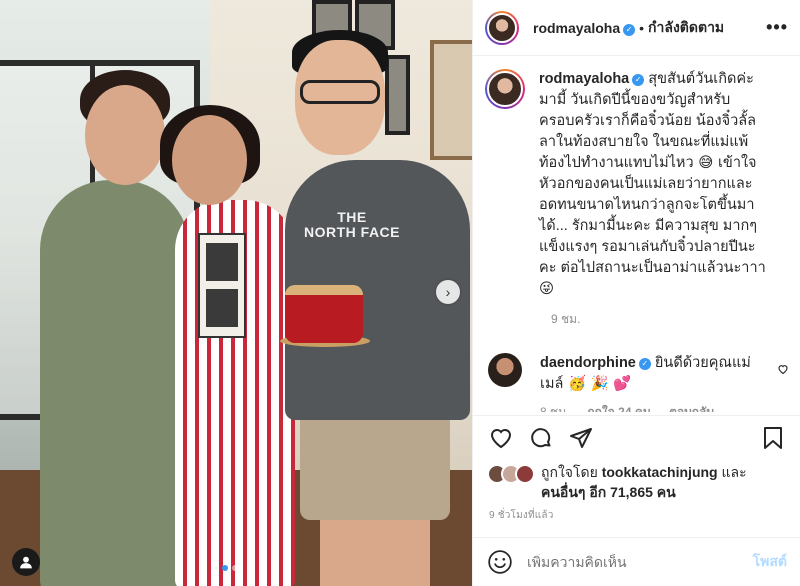 The image size is (800, 586). What do you see at coordinates (505, 89) in the screenshot?
I see `caption-avatar` at bounding box center [505, 89].